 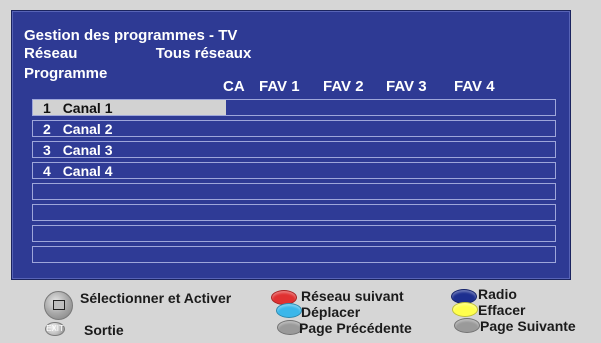 I want to click on program-label: Programme, so click(x=66, y=73).